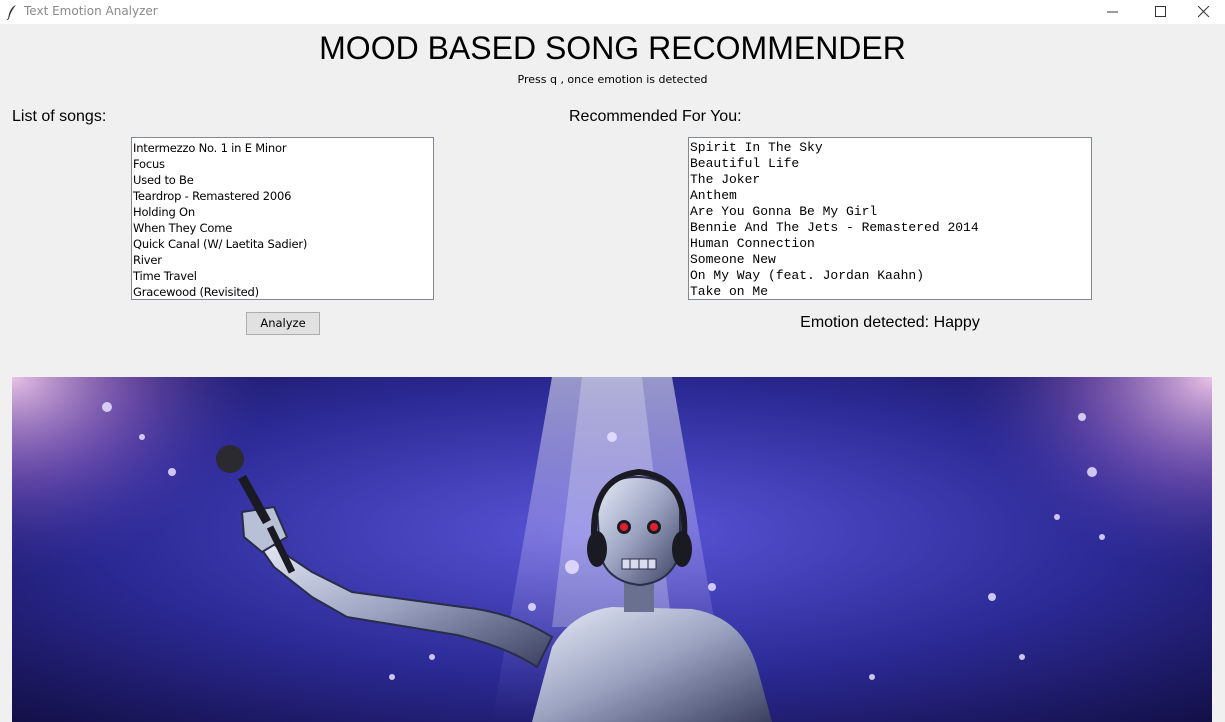 The image size is (1225, 722). I want to click on recommended-item: Spirit In The Sky, so click(756, 147).